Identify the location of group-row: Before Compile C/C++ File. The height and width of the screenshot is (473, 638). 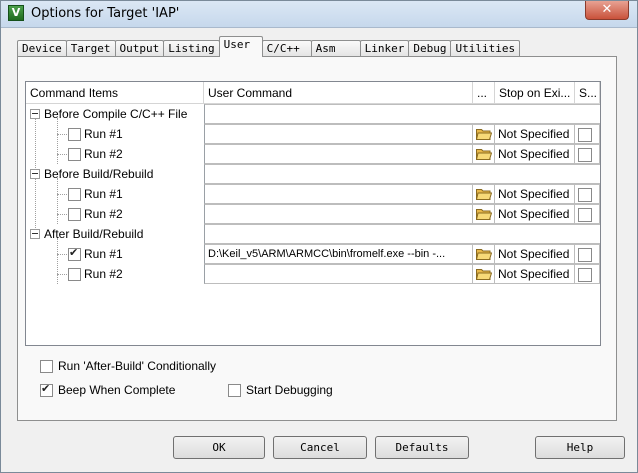
(314, 114).